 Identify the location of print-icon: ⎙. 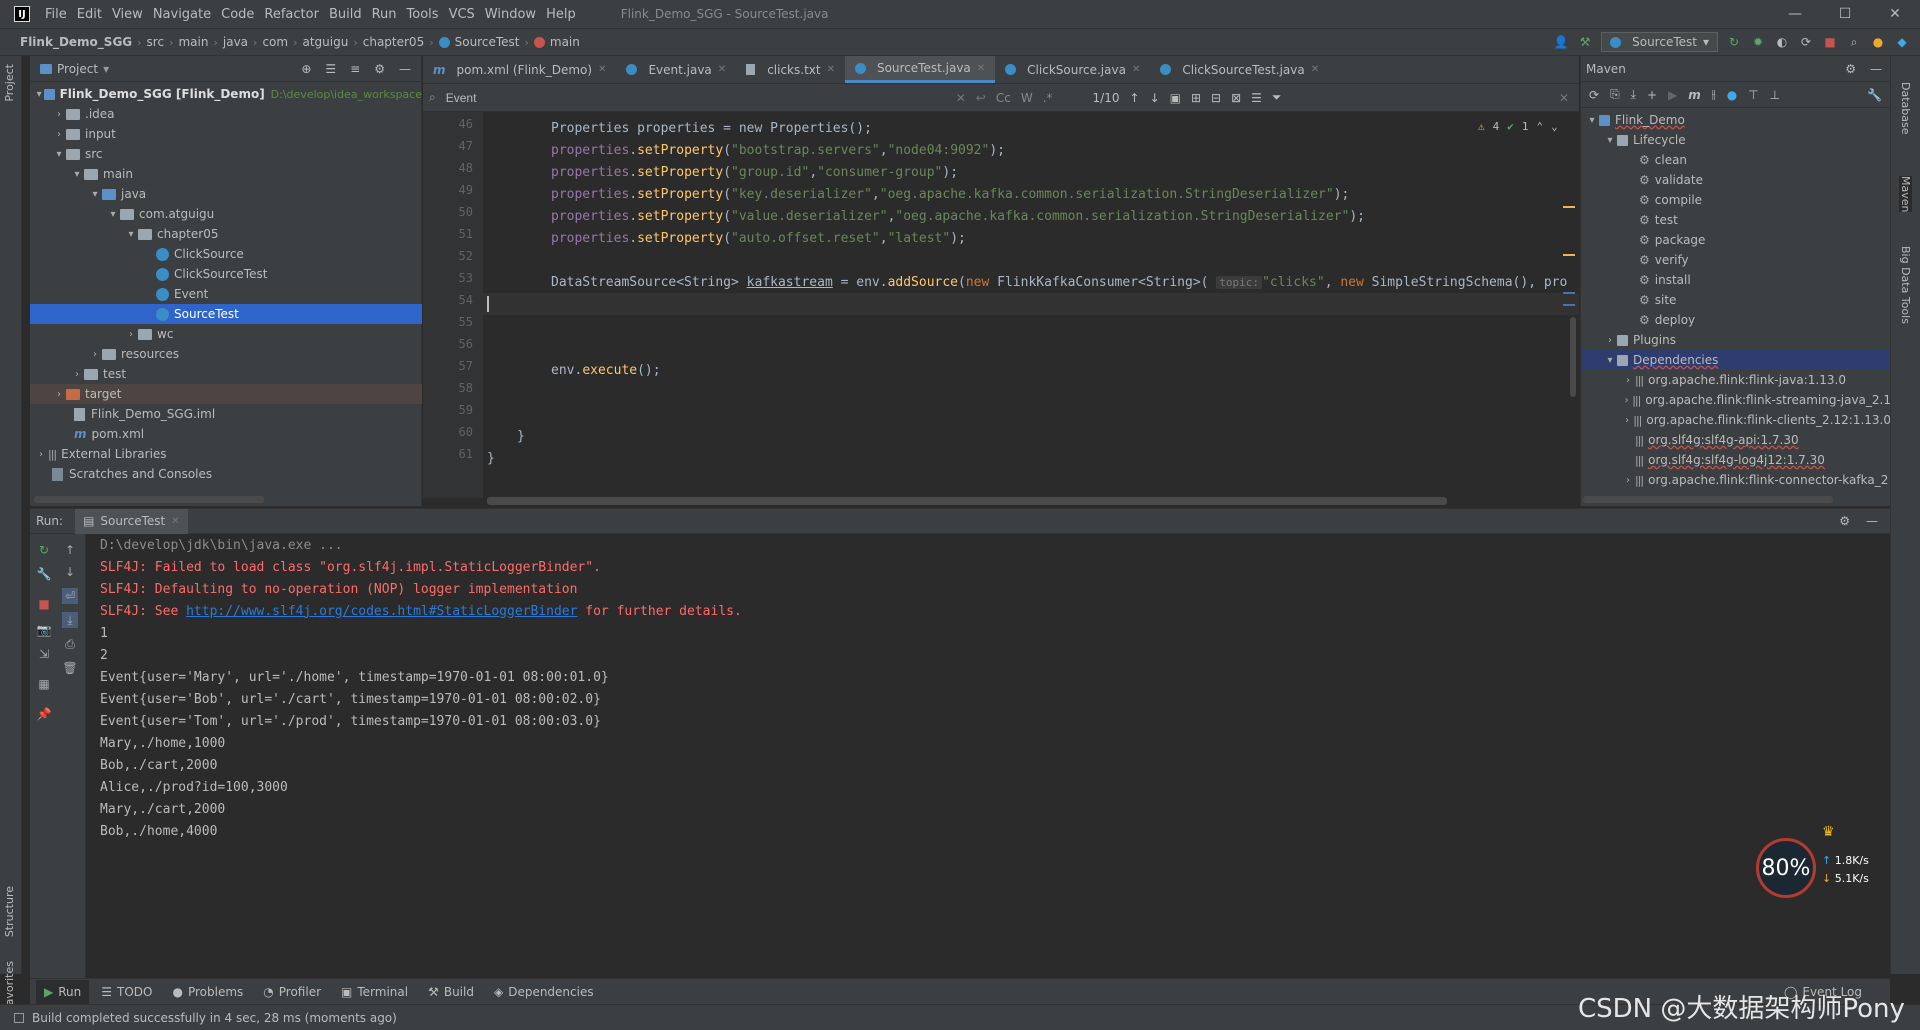
(70, 644).